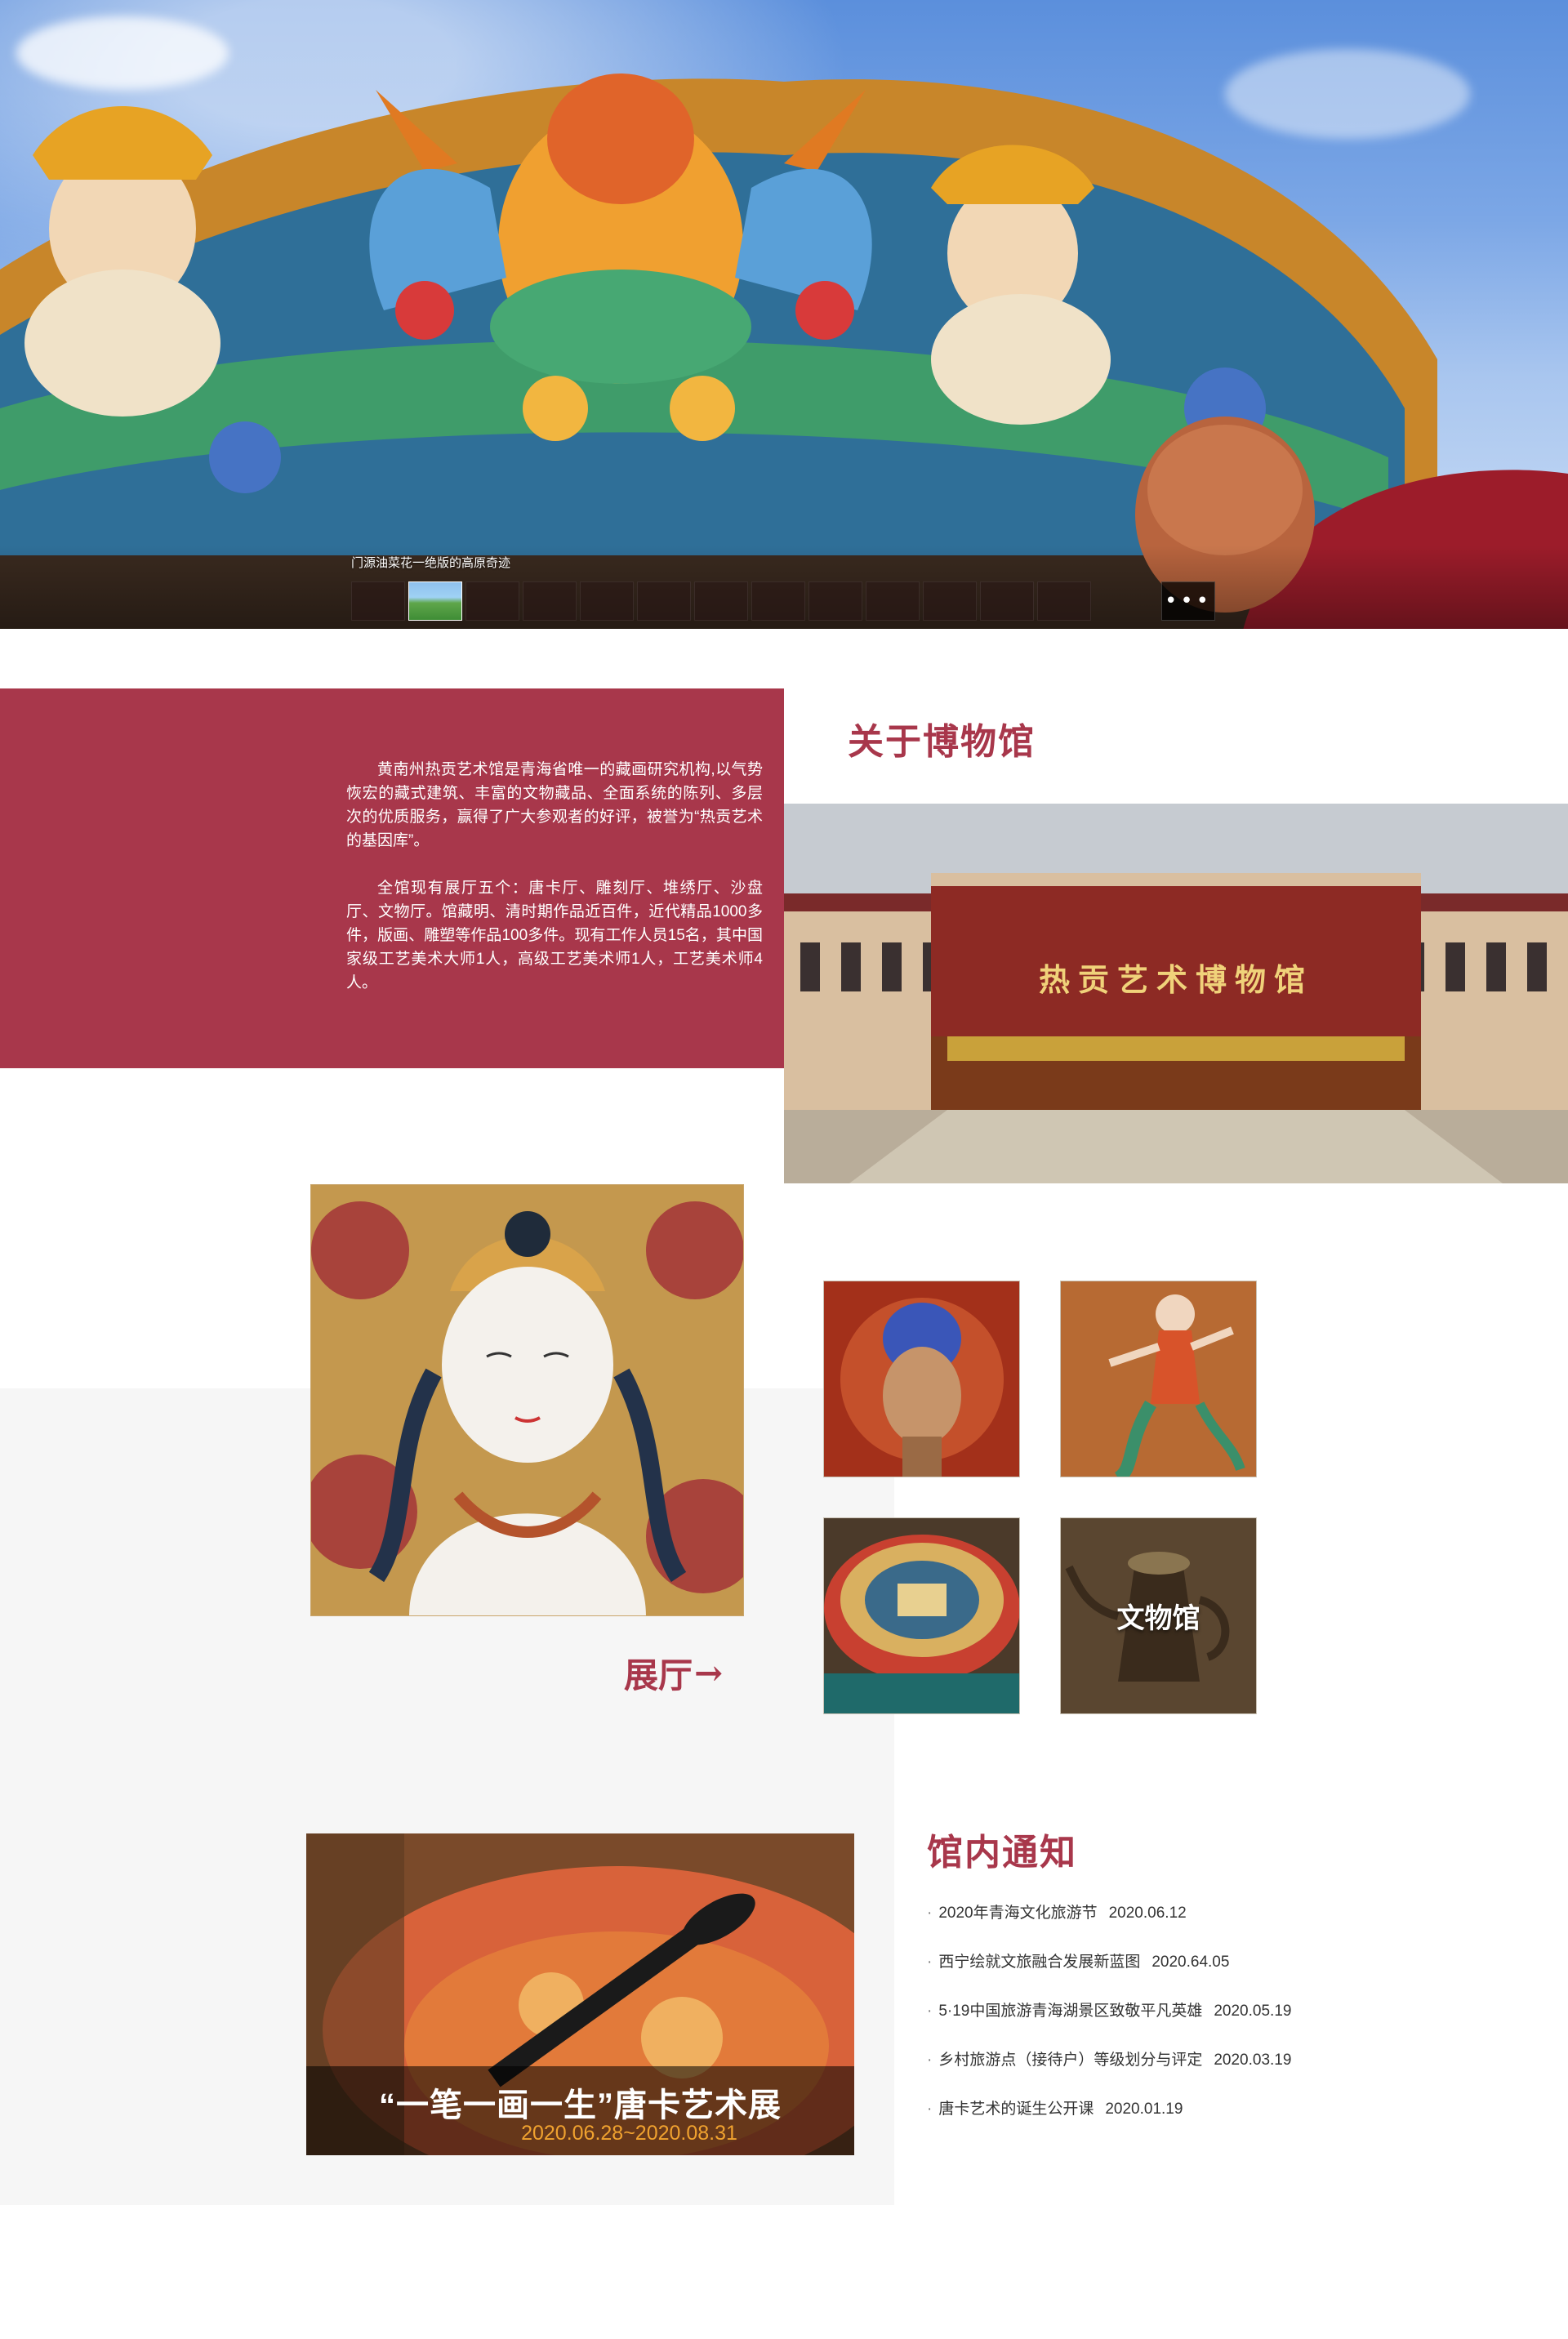 Image resolution: width=1568 pixels, height=2339 pixels. I want to click on dancer-painting-image, so click(1158, 1379).